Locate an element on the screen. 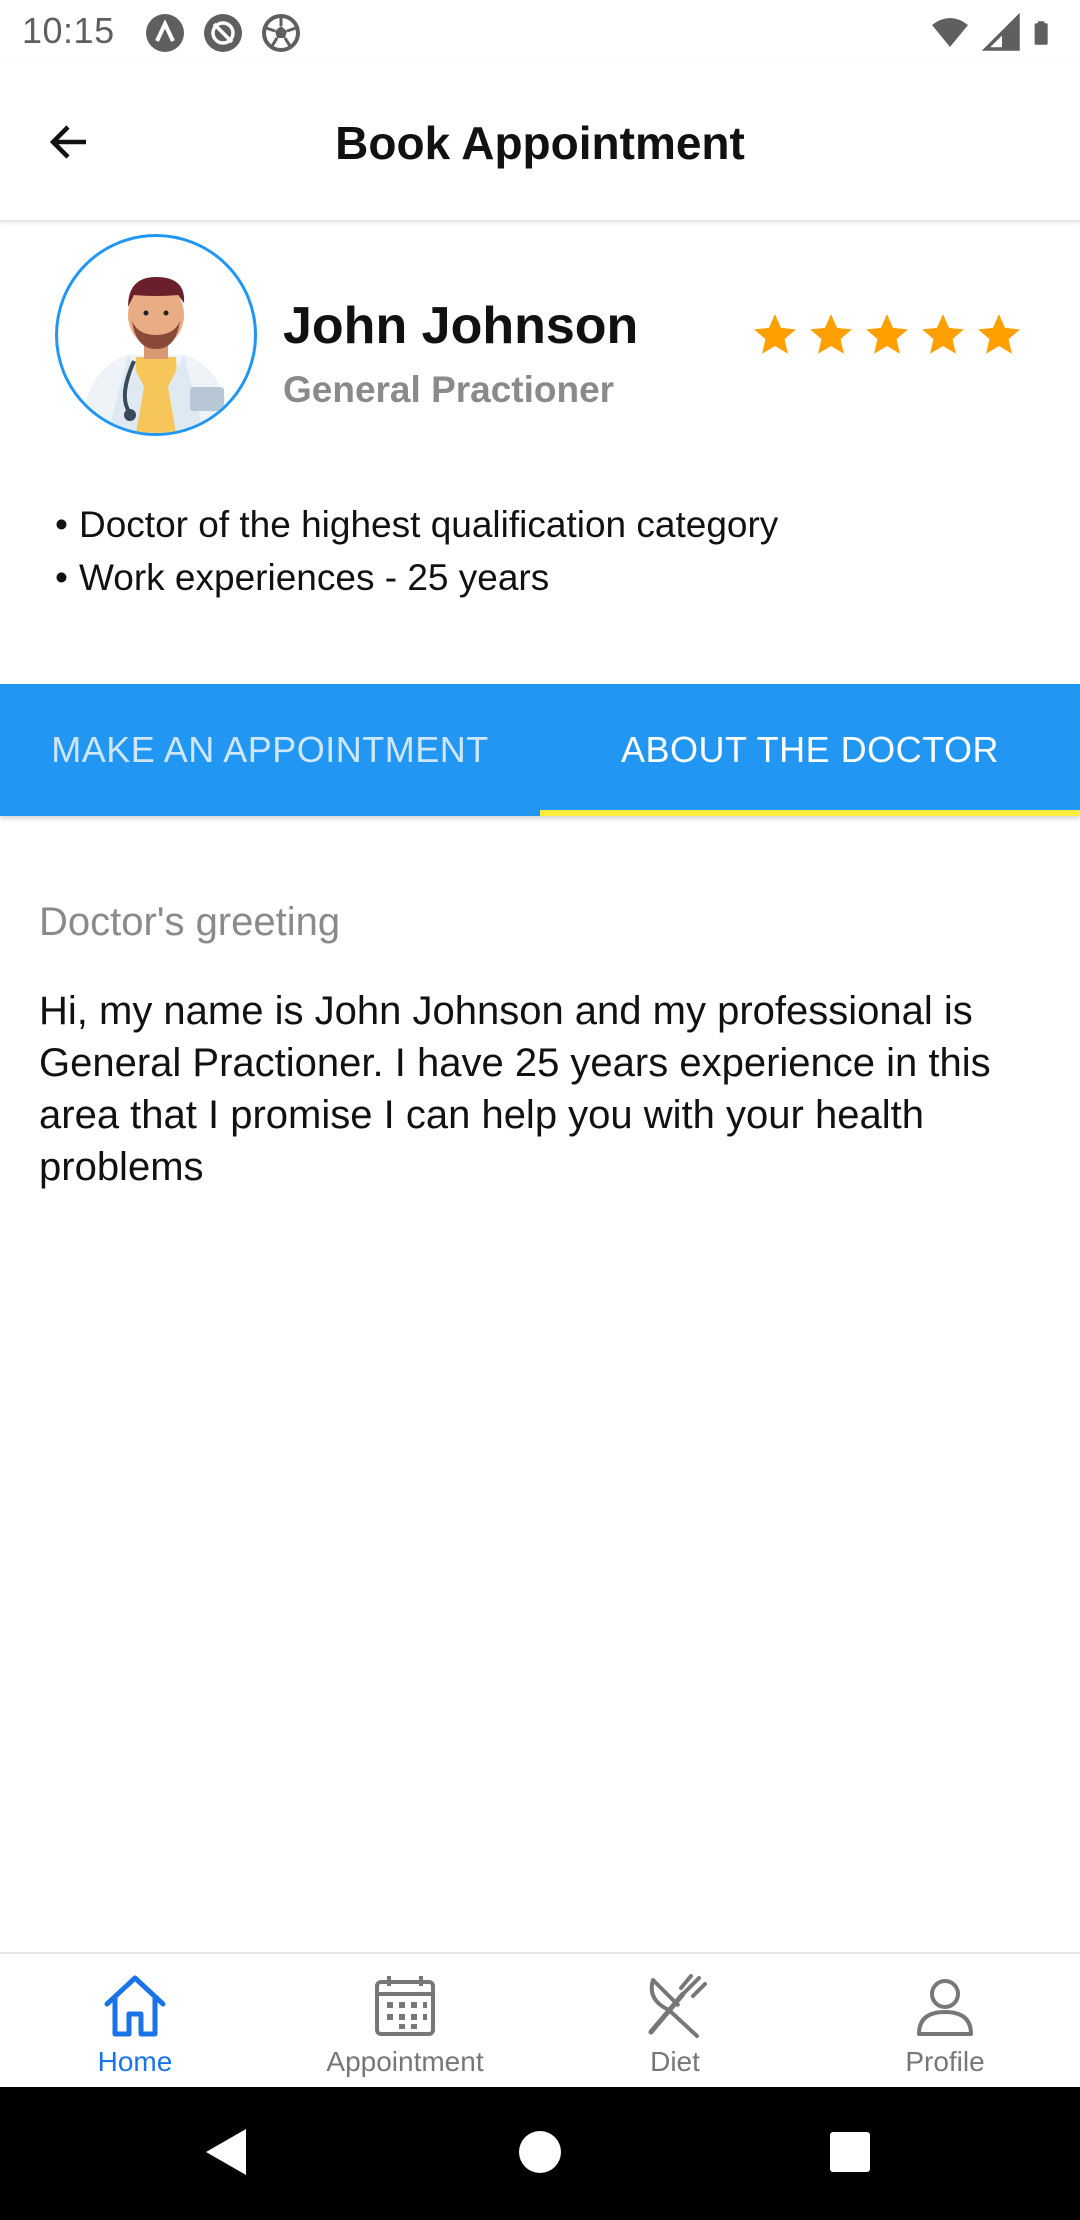  nav-item-appointment: Appointment is located at coordinates (405, 2021).